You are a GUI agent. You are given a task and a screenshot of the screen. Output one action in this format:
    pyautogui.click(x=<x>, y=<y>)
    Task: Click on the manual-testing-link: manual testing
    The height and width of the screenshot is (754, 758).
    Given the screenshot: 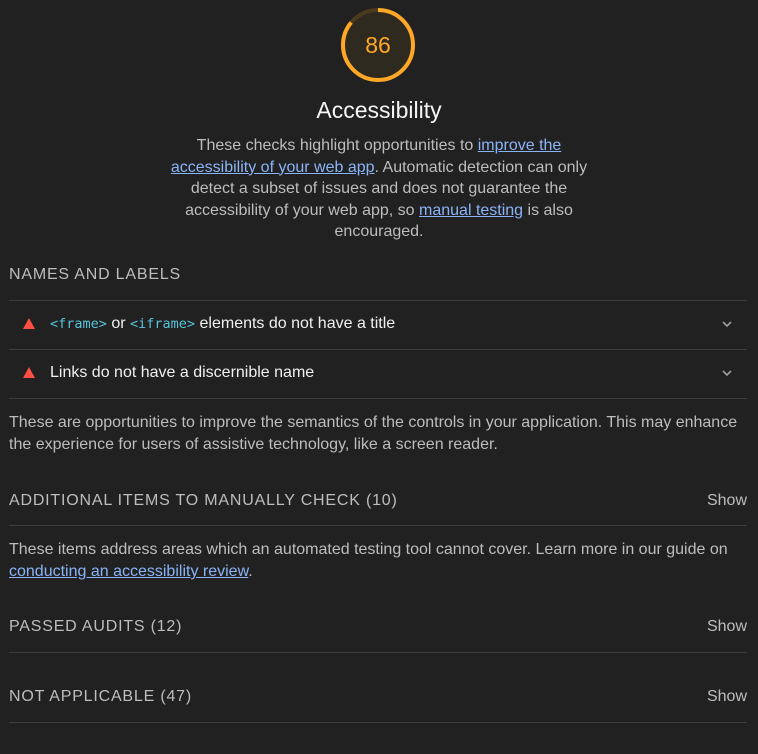 What is the action you would take?
    pyautogui.click(x=471, y=210)
    